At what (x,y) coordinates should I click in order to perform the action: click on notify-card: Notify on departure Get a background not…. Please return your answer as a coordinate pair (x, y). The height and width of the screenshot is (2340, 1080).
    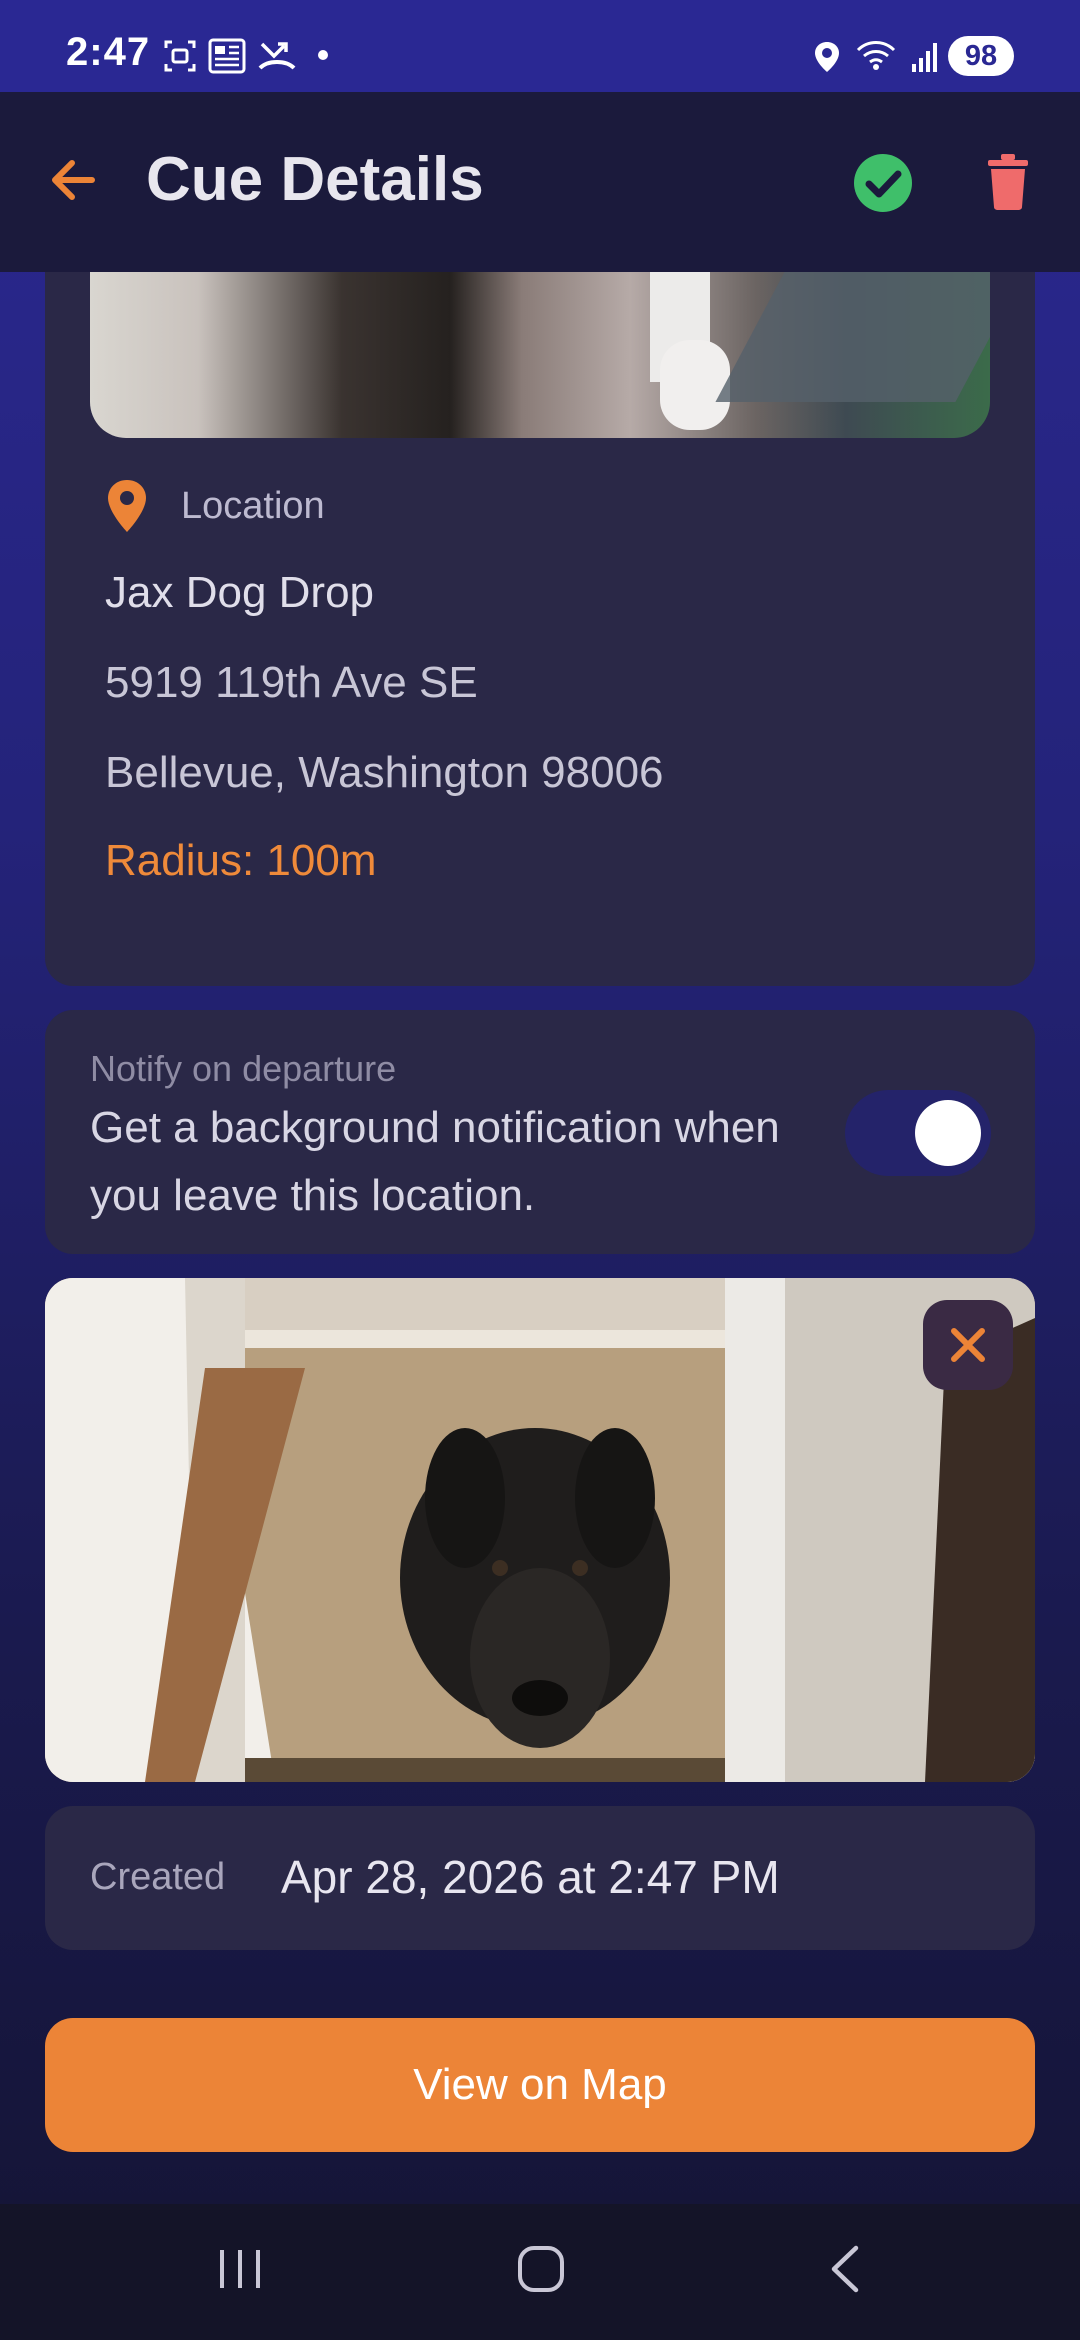
    Looking at the image, I should click on (540, 1132).